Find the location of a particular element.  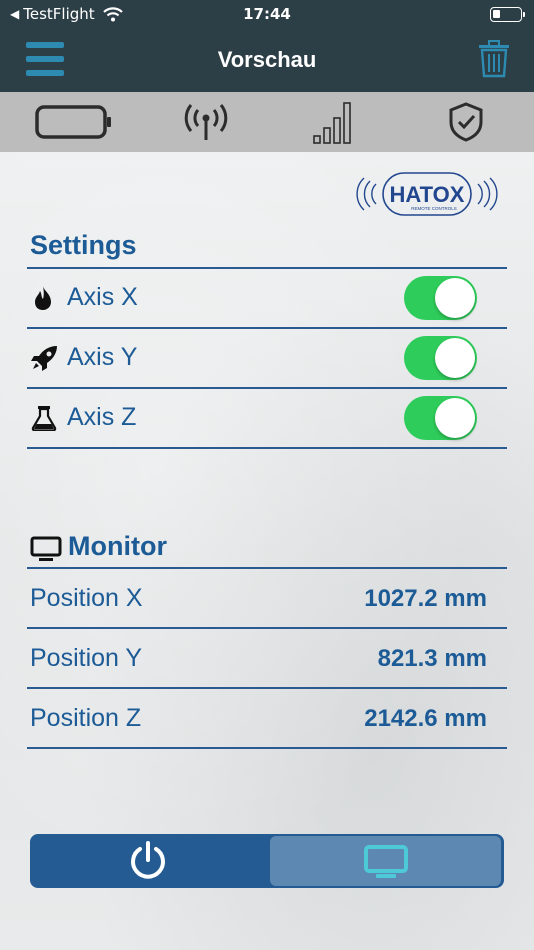

monitor-row-position-y: Position Y 821.3 mm is located at coordinates (267, 658).